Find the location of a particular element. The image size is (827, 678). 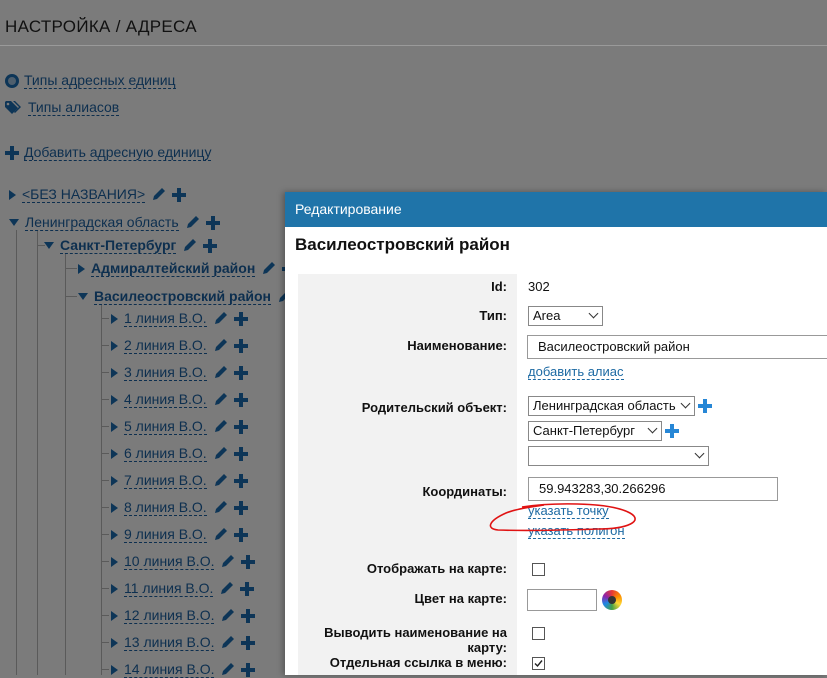

add-address-unit-row: Добавить адресную единицу is located at coordinates (108, 152).